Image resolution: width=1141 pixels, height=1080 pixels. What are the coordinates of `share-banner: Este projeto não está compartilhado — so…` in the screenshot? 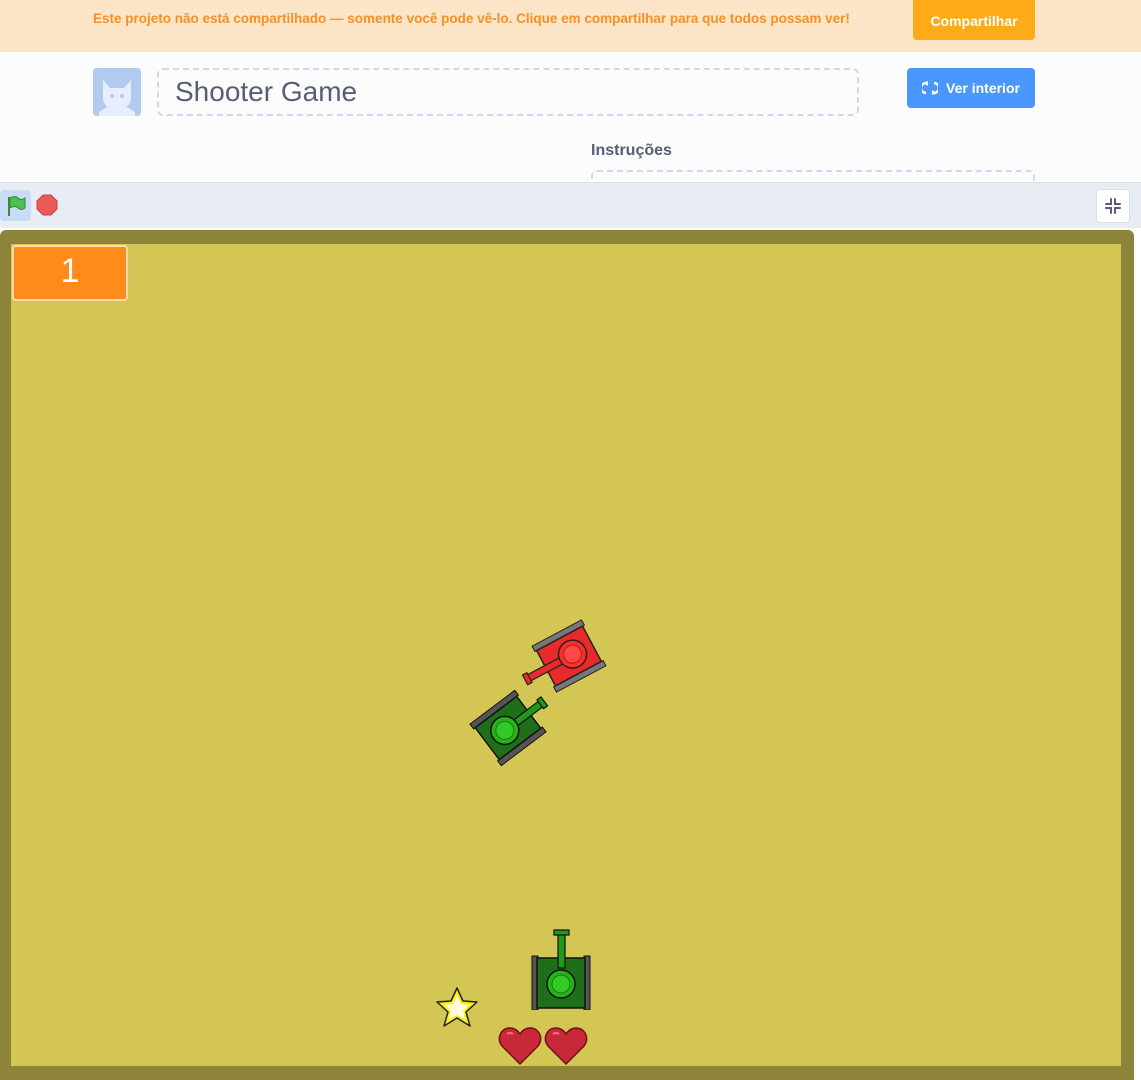 It's located at (570, 26).